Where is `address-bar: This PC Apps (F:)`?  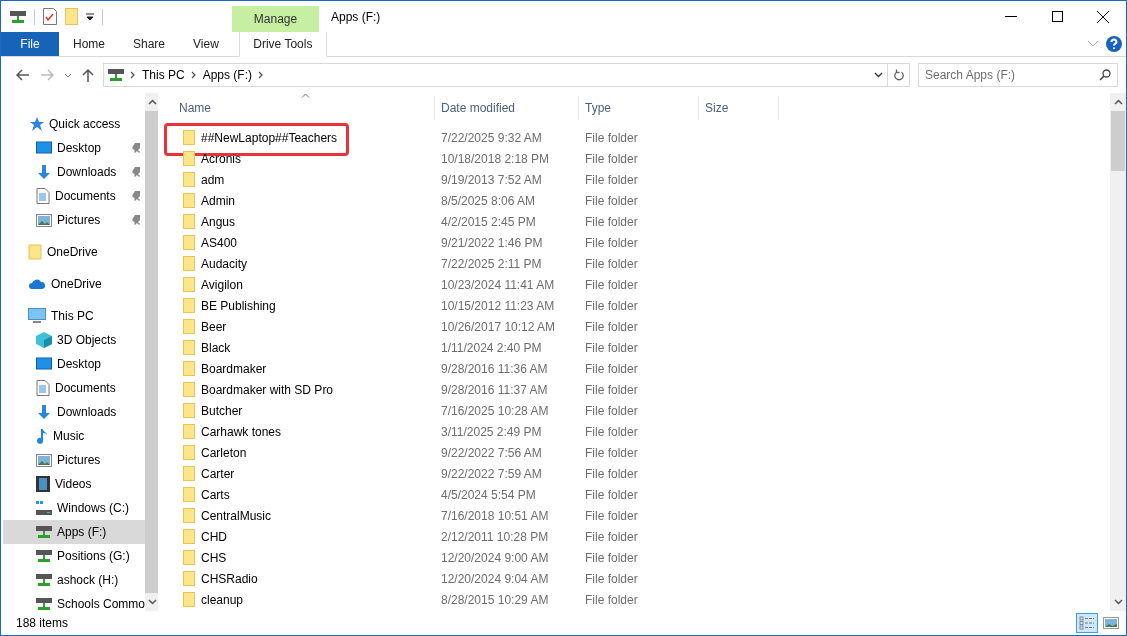
address-bar: This PC Apps (F:) is located at coordinates (495, 75).